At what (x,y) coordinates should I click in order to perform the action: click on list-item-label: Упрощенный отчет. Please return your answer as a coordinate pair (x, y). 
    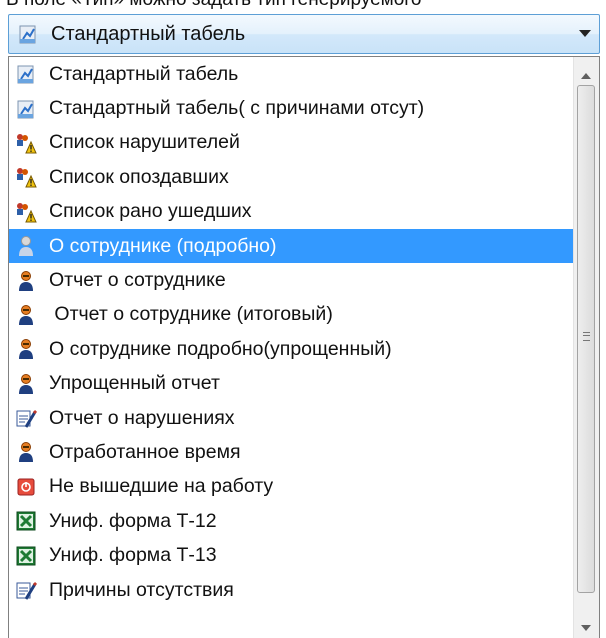
    Looking at the image, I should click on (134, 383).